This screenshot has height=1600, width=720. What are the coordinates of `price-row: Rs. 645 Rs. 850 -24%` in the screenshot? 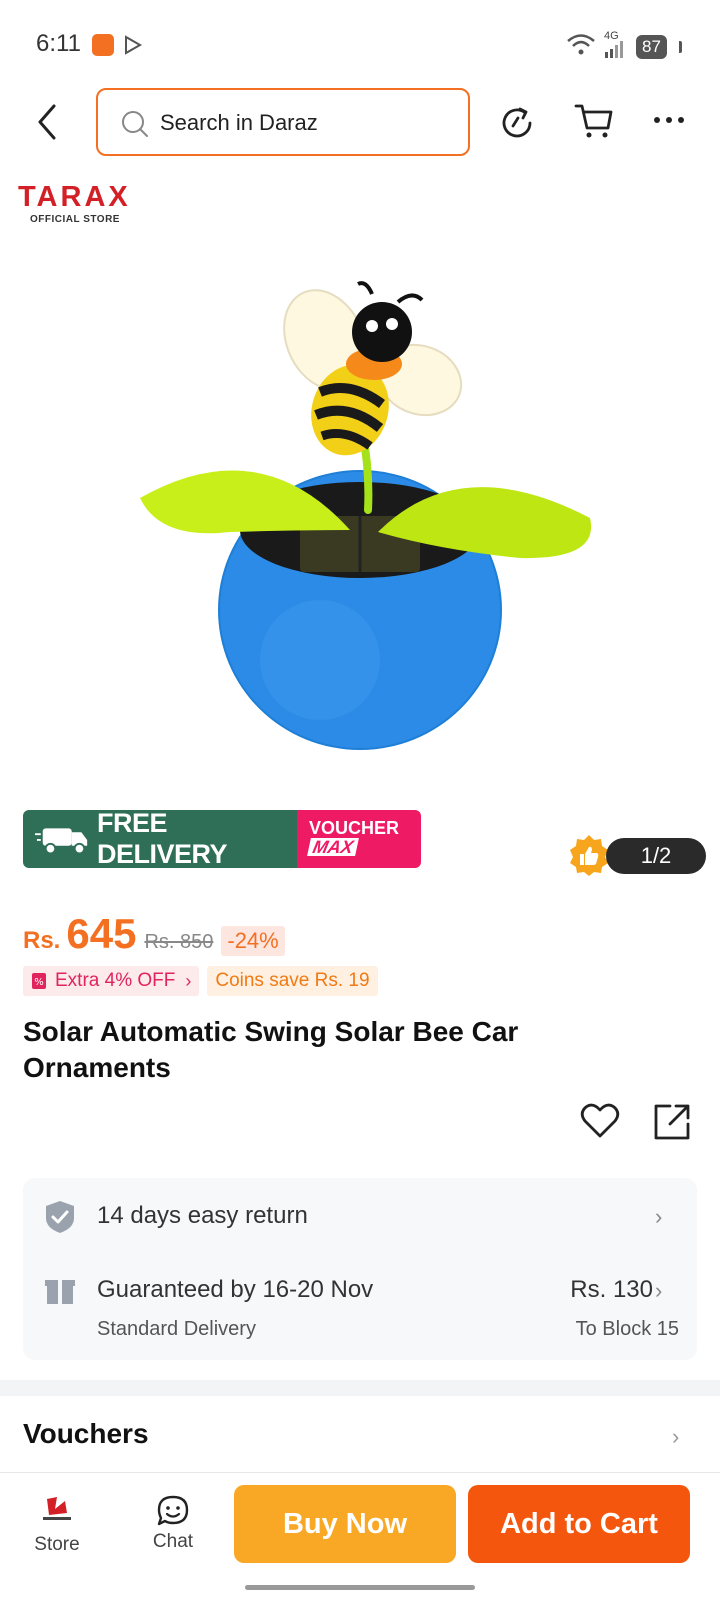 It's located at (154, 934).